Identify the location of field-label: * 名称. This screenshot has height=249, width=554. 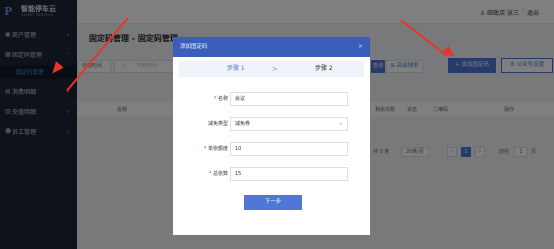
(220, 99).